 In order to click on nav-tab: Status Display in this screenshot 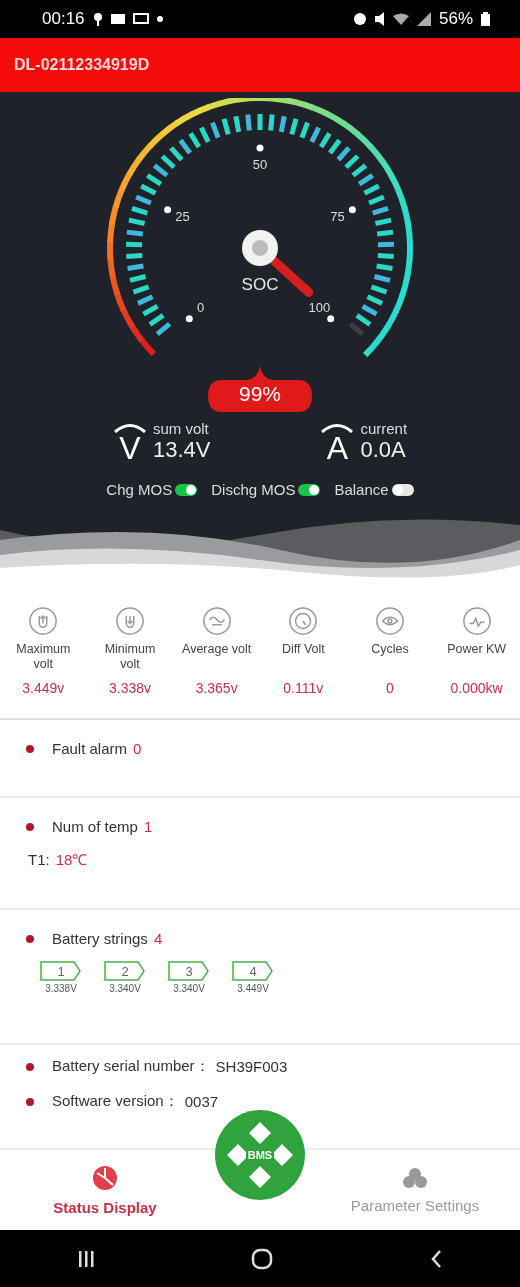, I will do `click(105, 1190)`.